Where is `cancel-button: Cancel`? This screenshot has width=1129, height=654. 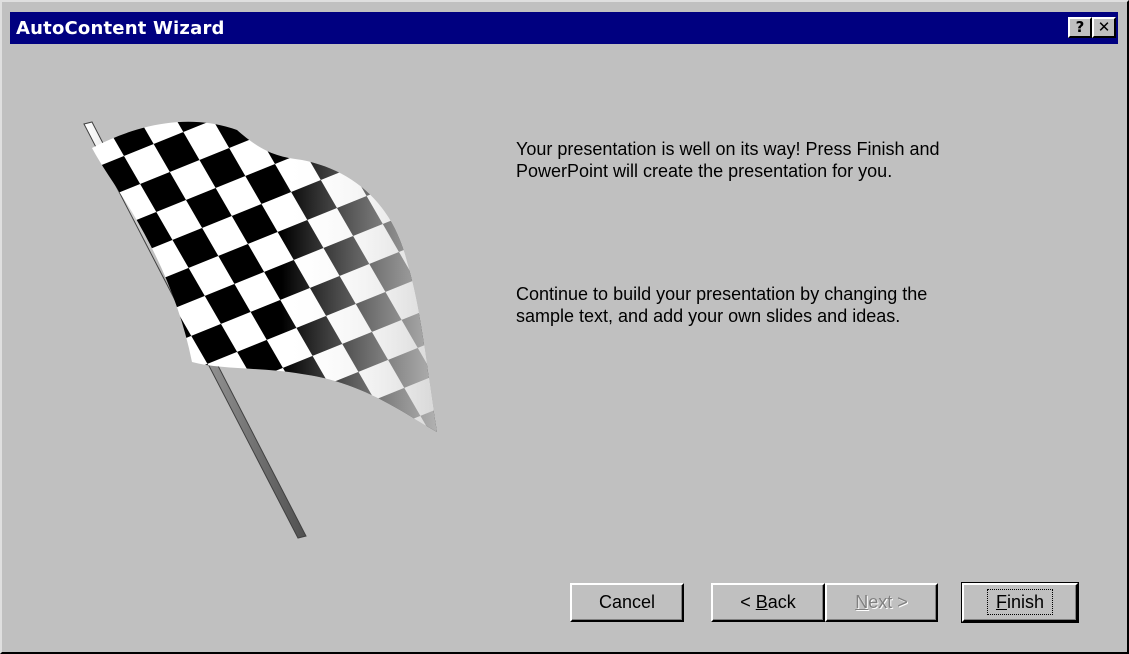
cancel-button: Cancel is located at coordinates (627, 602).